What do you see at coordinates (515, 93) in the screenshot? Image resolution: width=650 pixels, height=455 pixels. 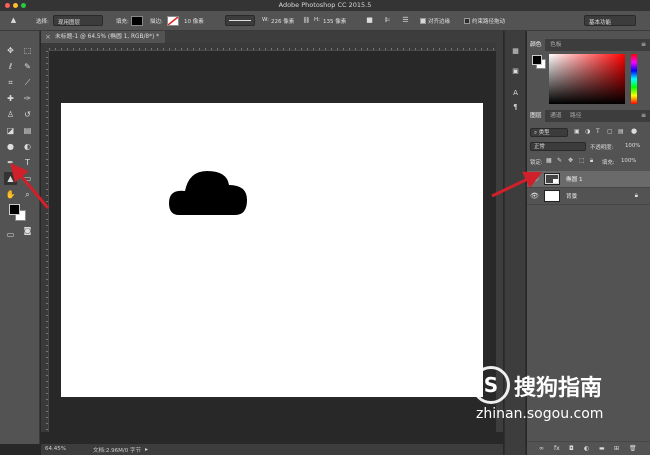 I see `character-panel-icon: A` at bounding box center [515, 93].